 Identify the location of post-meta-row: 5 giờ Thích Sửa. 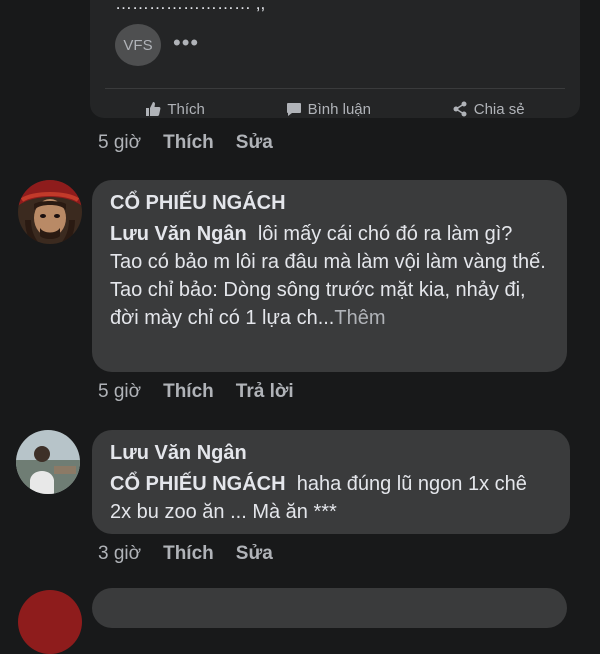
(185, 143).